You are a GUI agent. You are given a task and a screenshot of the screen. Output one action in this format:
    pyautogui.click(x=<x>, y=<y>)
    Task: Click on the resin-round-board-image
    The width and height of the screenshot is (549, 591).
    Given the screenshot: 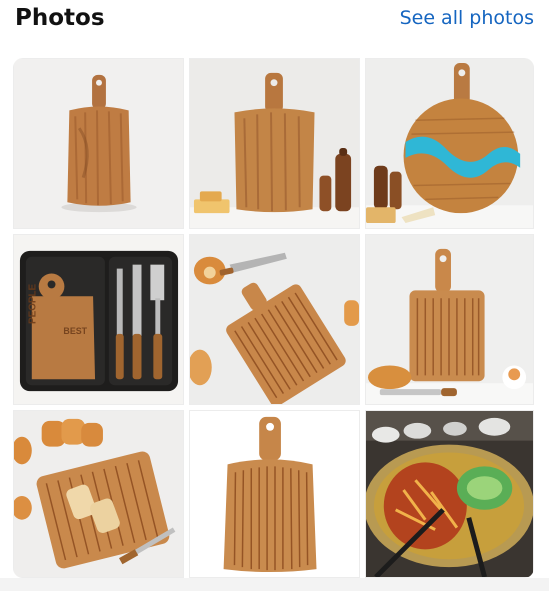 What is the action you would take?
    pyautogui.click(x=449, y=143)
    